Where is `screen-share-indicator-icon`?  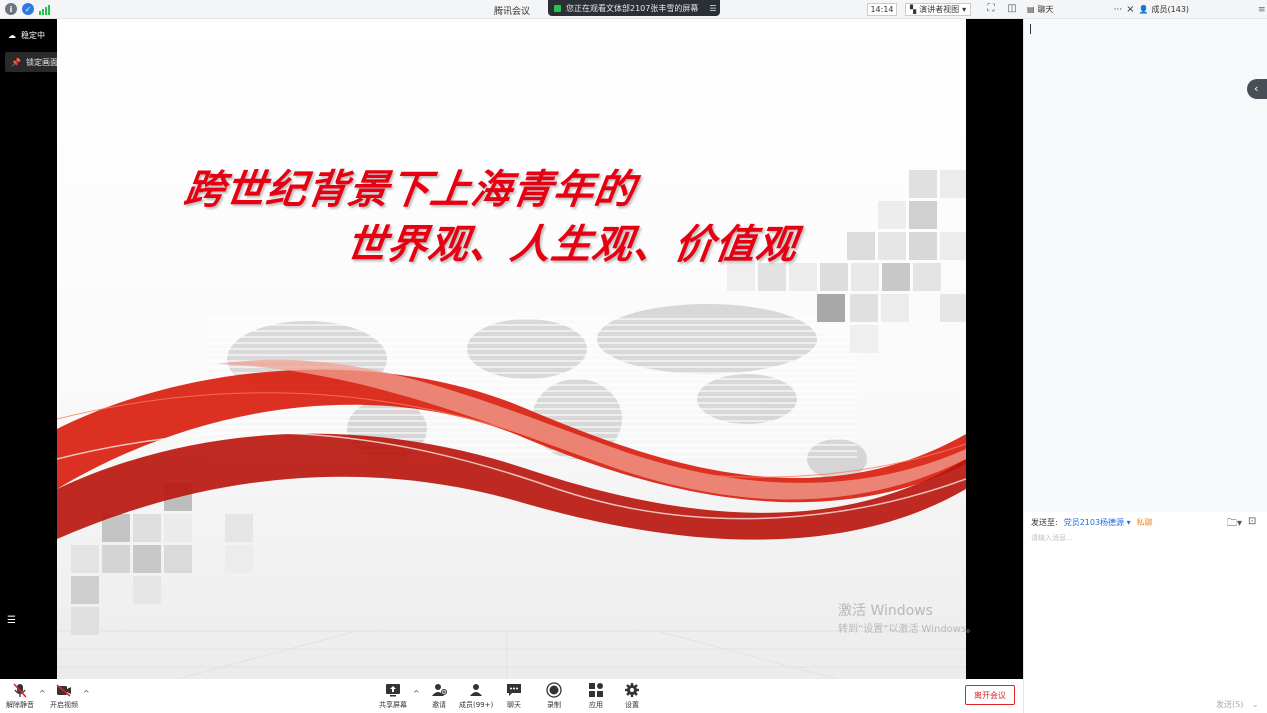 screen-share-indicator-icon is located at coordinates (557, 8).